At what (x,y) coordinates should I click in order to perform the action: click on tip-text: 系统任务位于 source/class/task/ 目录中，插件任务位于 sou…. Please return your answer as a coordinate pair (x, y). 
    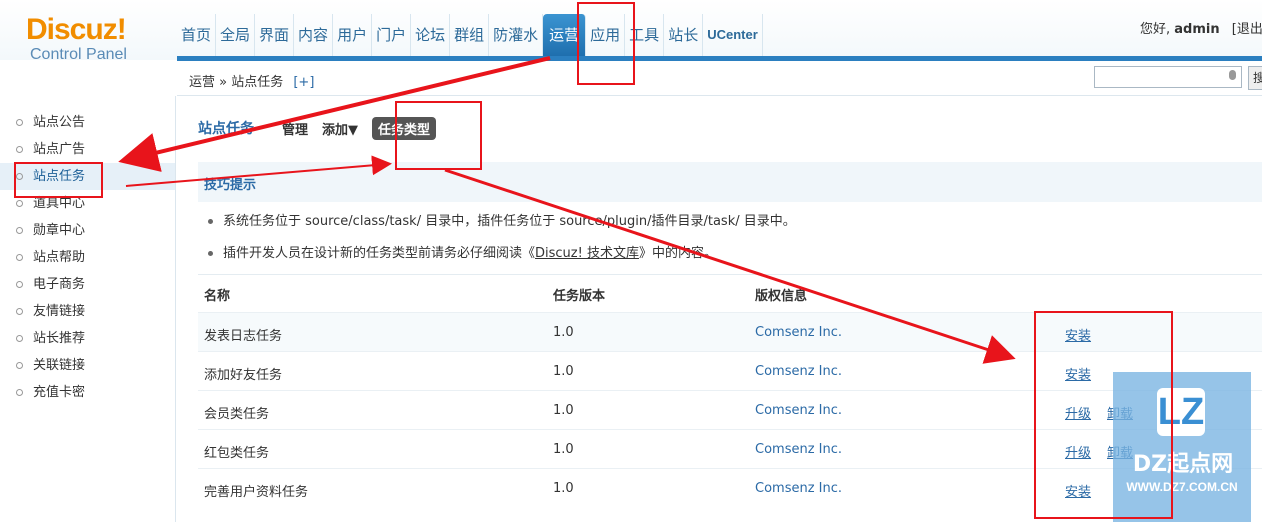
    Looking at the image, I should click on (509, 221).